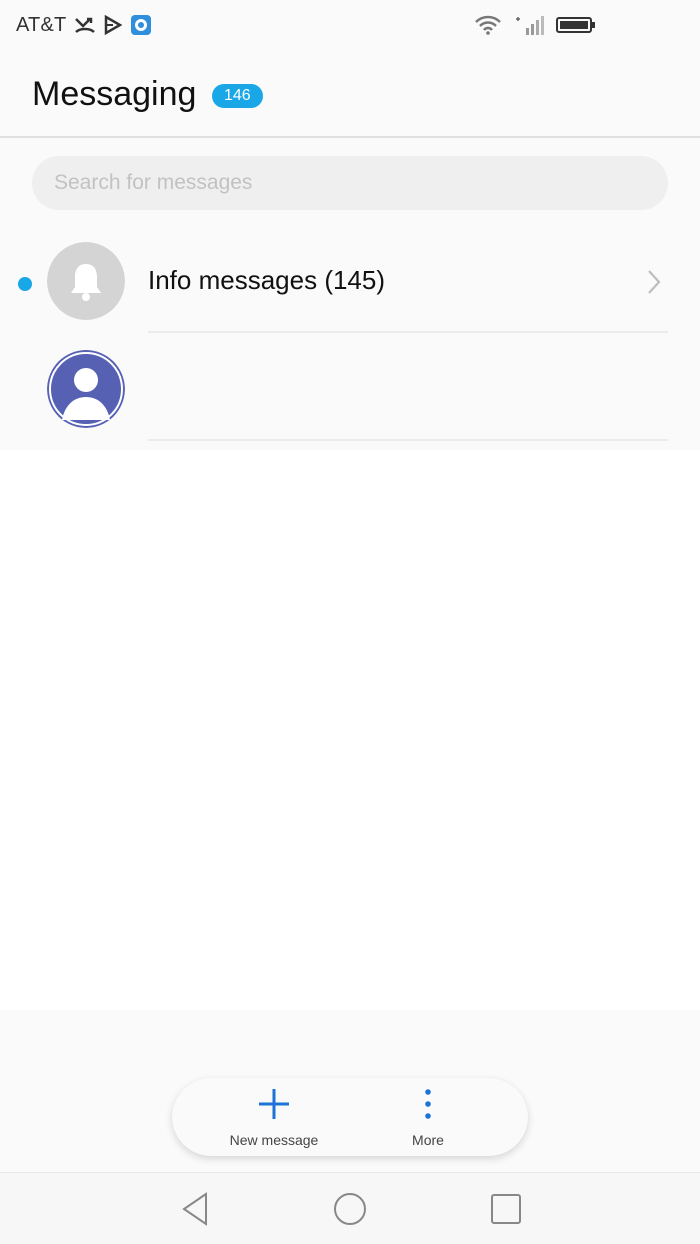 The image size is (700, 1244). I want to click on unread-count-badge: 146, so click(237, 96).